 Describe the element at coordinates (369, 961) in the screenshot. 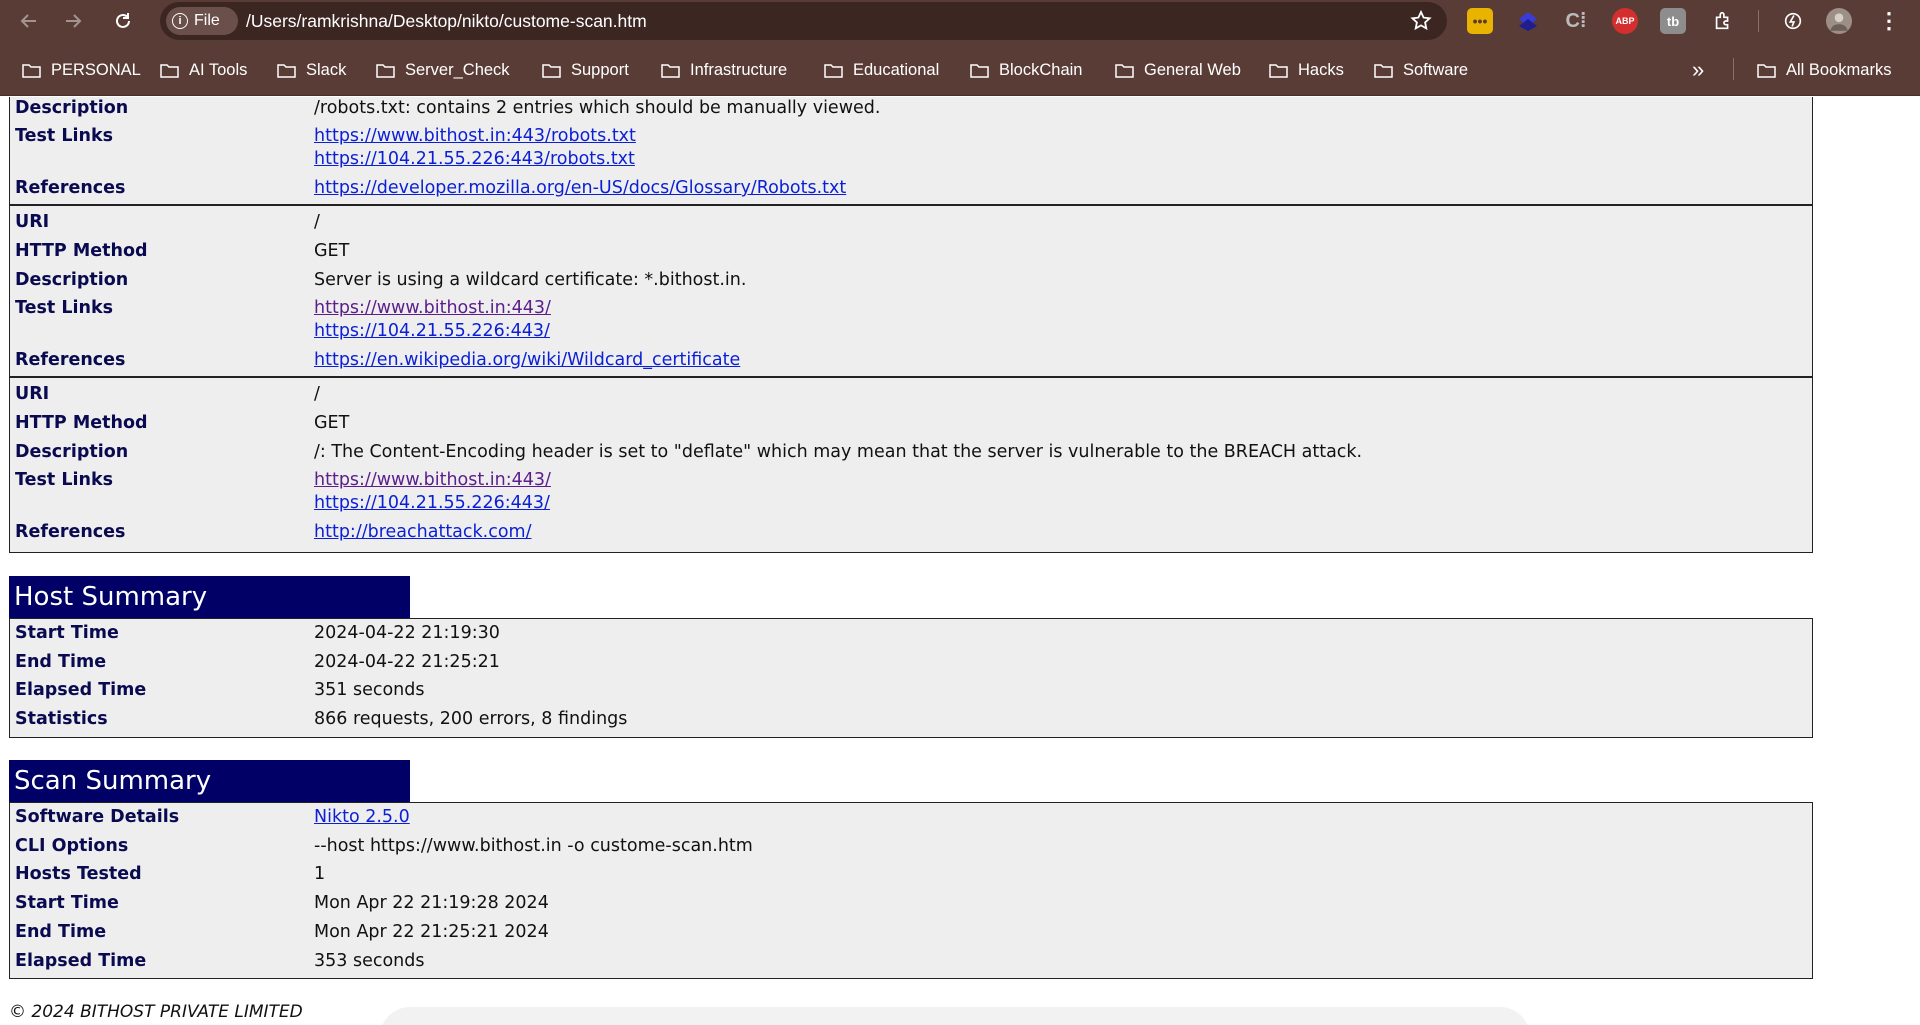

I see `elapsed-time-value: 353 seconds` at that location.